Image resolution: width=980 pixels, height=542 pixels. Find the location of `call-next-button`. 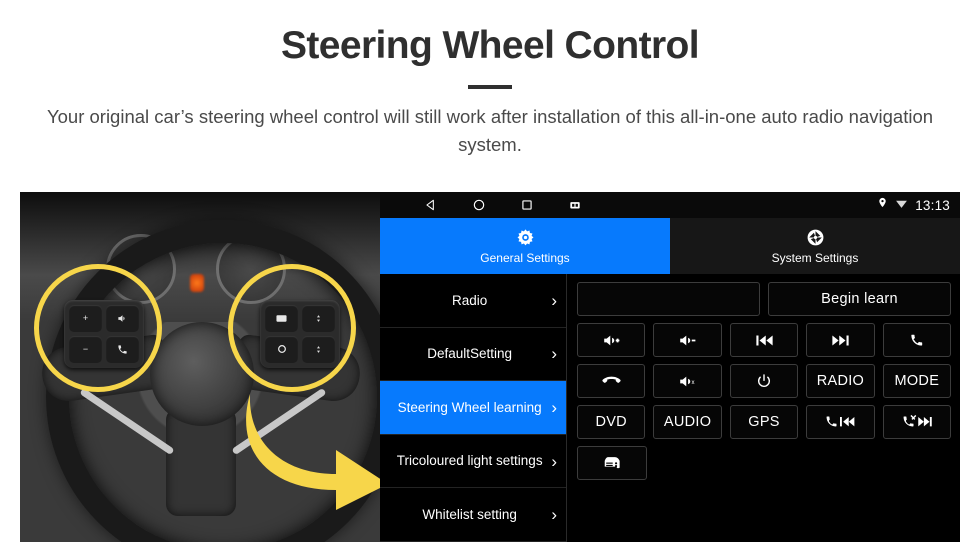

call-next-button is located at coordinates (917, 422).